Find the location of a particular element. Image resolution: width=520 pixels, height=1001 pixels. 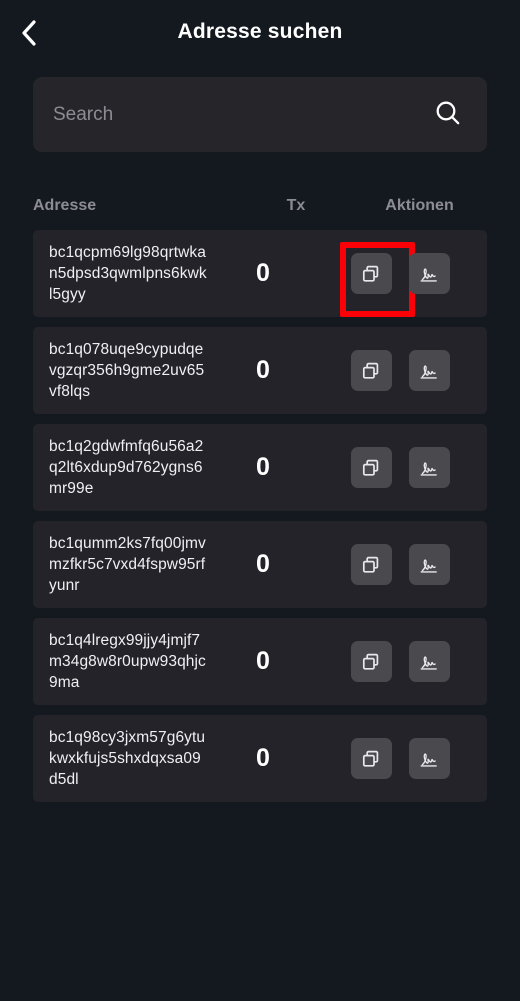

chevron-left-icon is located at coordinates (28, 33).